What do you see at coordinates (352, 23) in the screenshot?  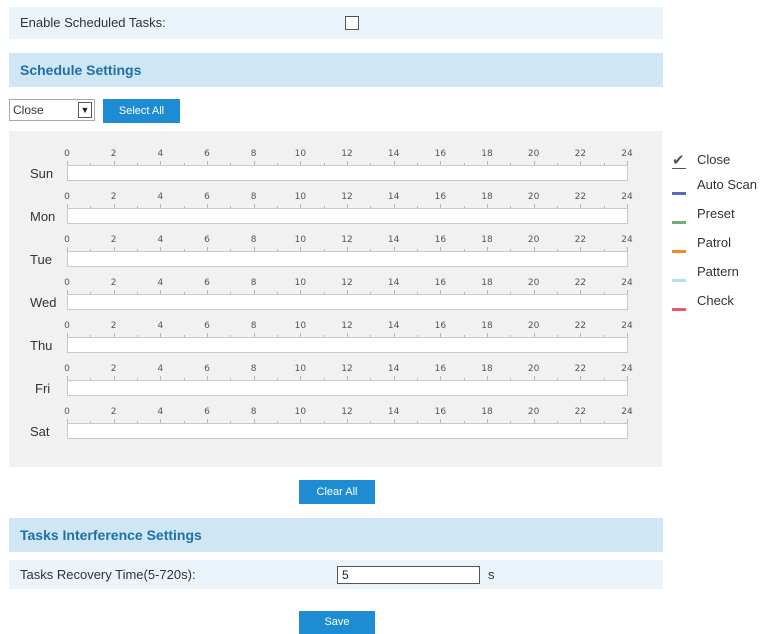 I see `enable-scheduled-tasks-checkbox` at bounding box center [352, 23].